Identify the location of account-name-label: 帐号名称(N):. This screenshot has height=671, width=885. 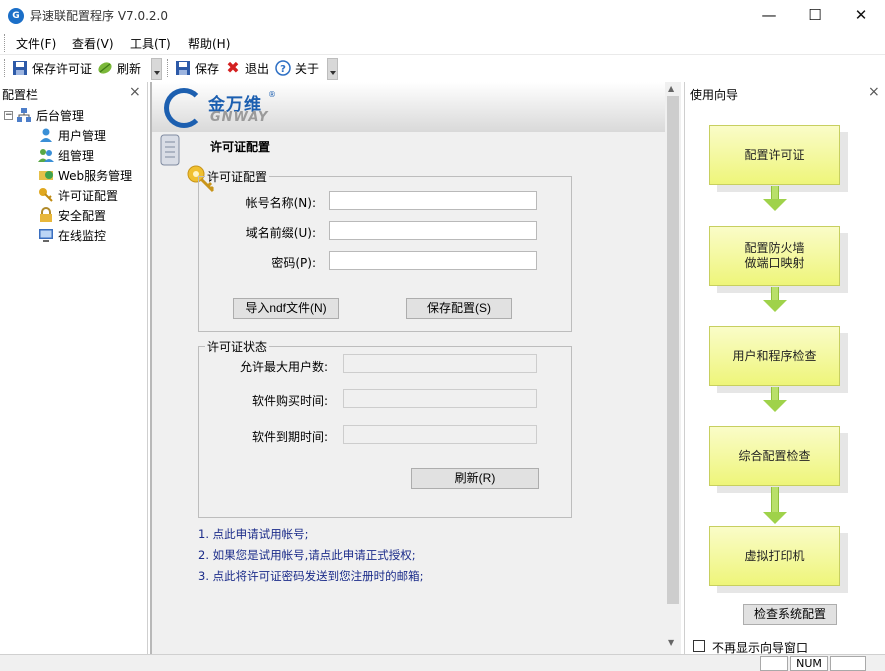
(280, 203).